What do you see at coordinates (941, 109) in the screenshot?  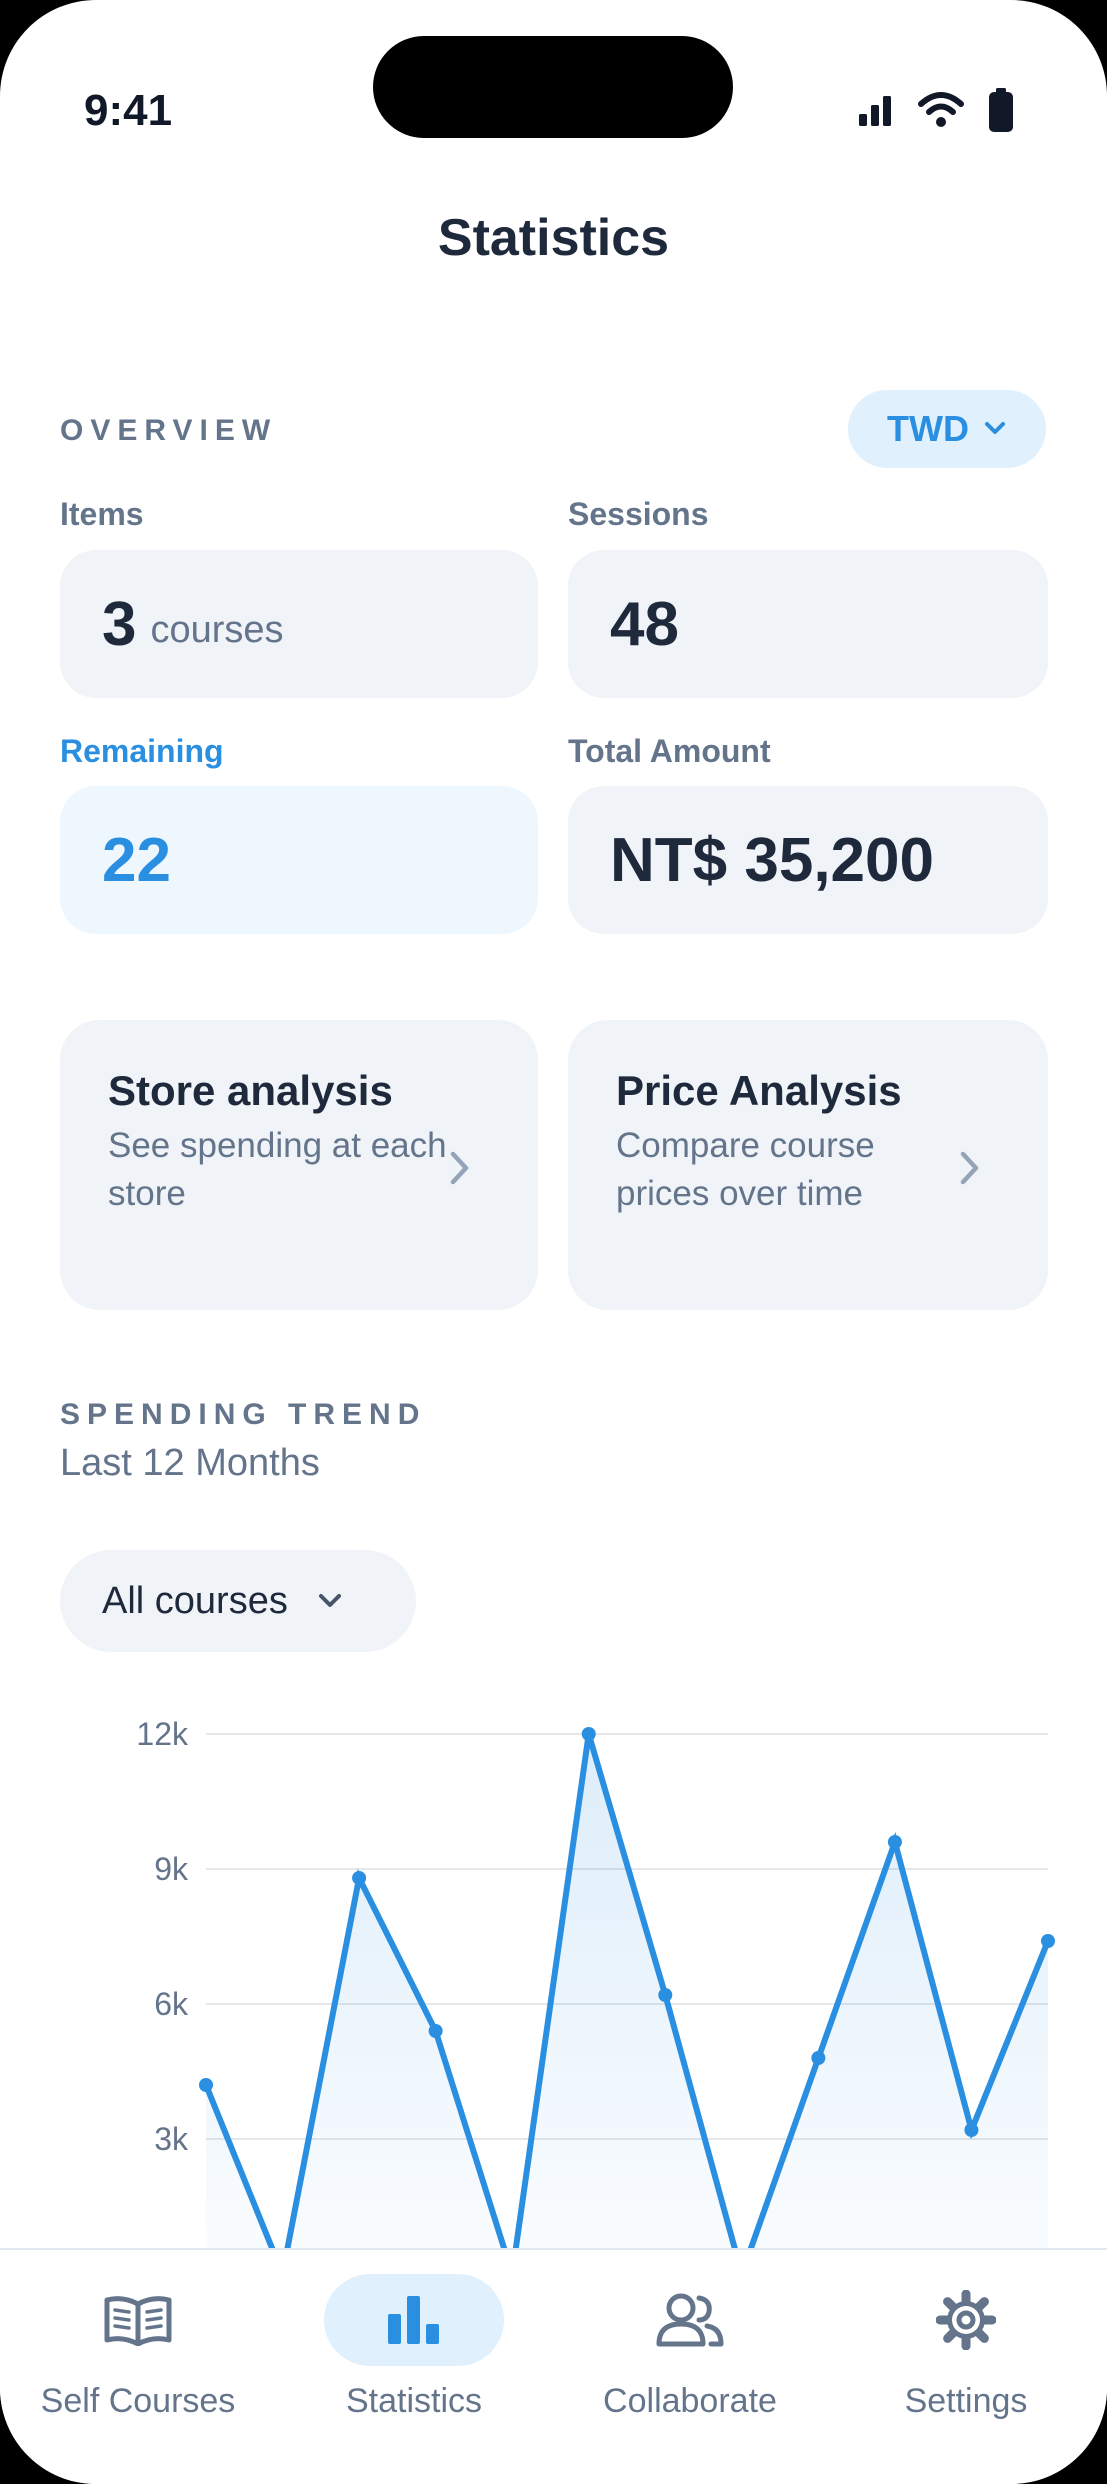 I see `wifi-icon` at bounding box center [941, 109].